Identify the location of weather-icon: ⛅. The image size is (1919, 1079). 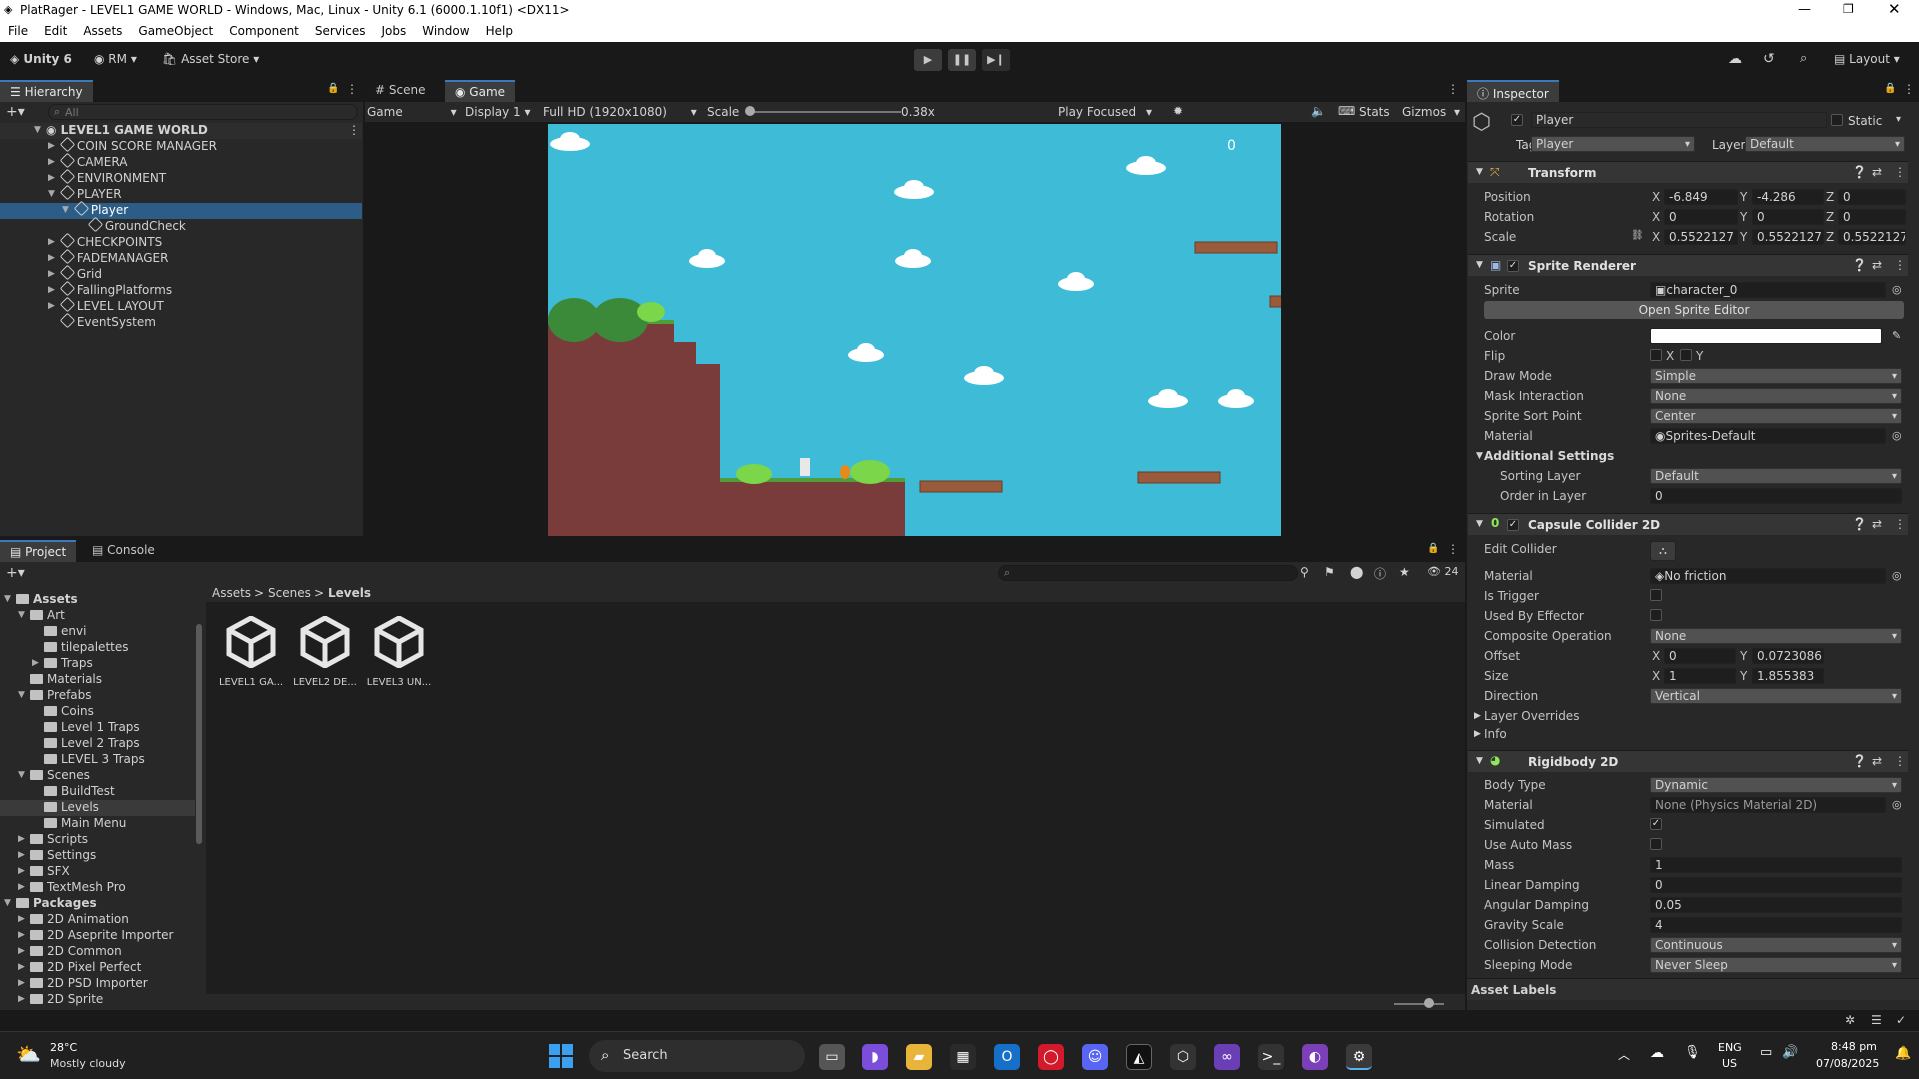
(28, 1054).